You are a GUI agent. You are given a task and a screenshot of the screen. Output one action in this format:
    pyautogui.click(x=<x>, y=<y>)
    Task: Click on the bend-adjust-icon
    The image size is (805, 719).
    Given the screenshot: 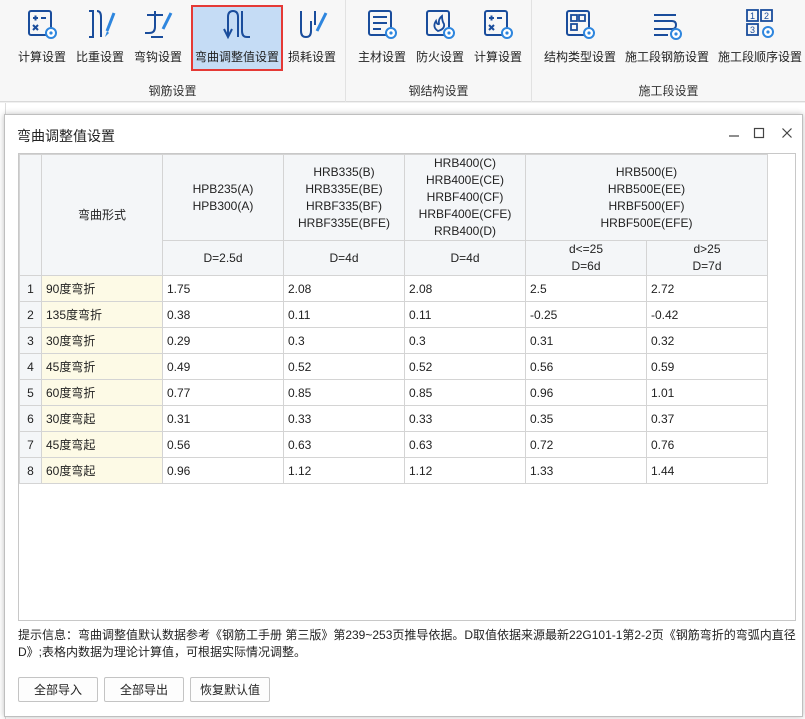 What is the action you would take?
    pyautogui.click(x=236, y=24)
    